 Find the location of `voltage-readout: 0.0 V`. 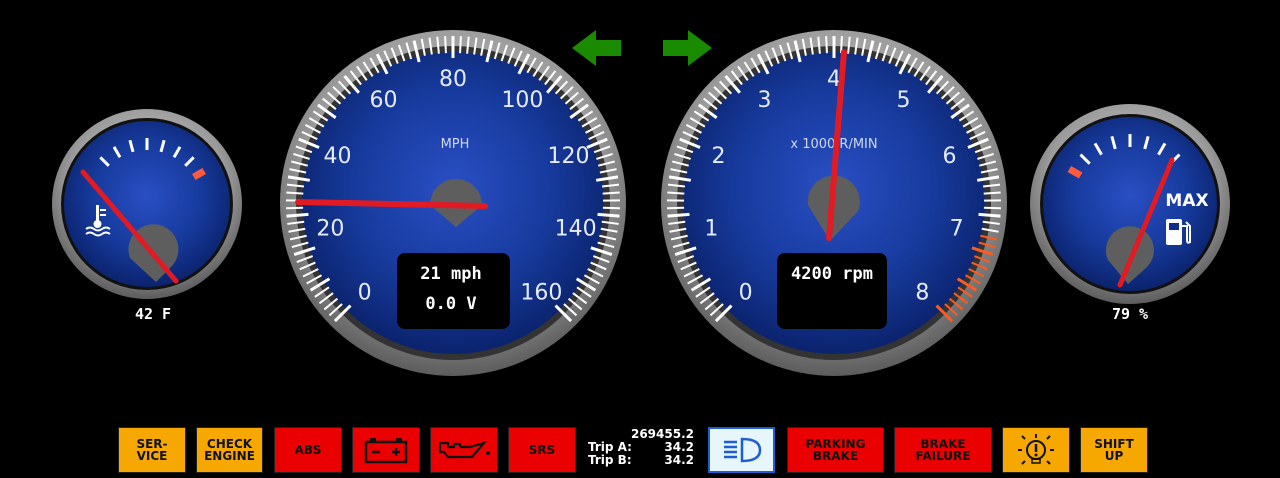

voltage-readout: 0.0 V is located at coordinates (450, 304).